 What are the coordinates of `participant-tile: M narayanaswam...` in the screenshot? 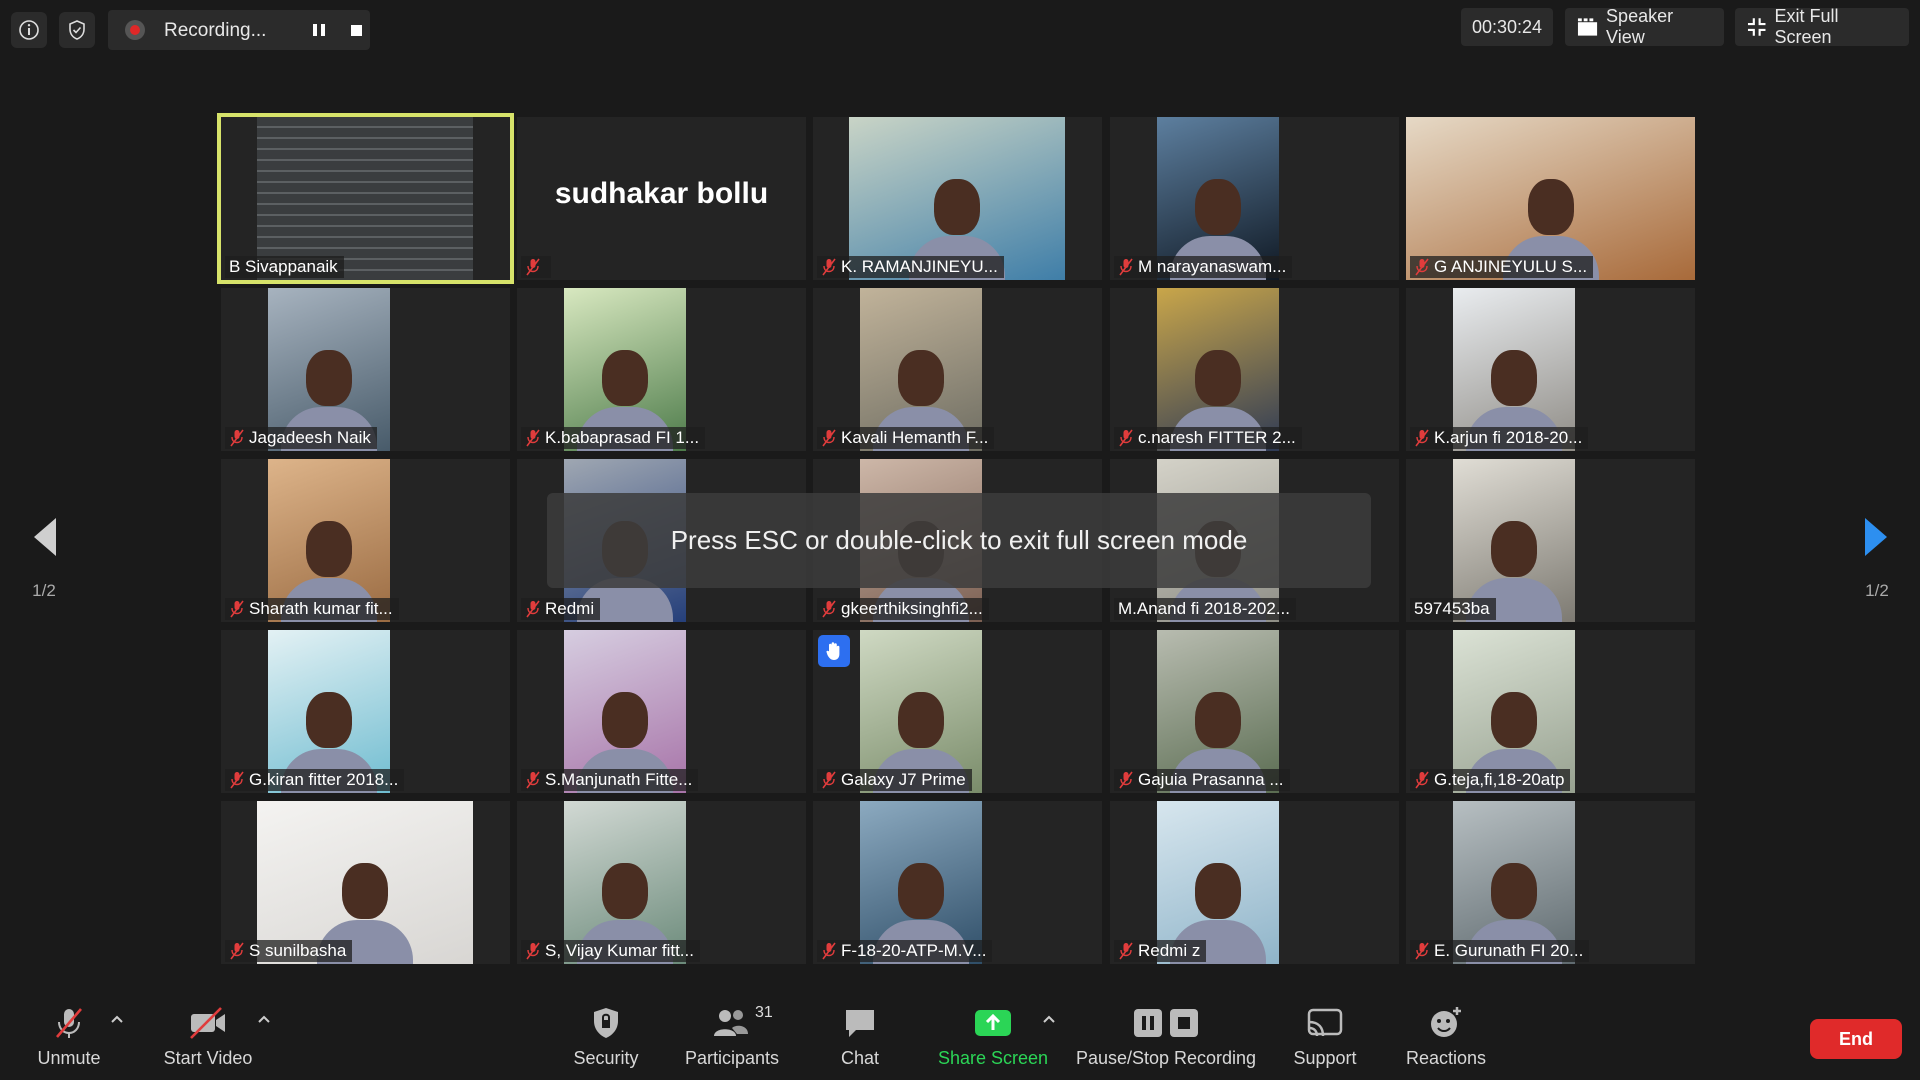 It's located at (1254, 198).